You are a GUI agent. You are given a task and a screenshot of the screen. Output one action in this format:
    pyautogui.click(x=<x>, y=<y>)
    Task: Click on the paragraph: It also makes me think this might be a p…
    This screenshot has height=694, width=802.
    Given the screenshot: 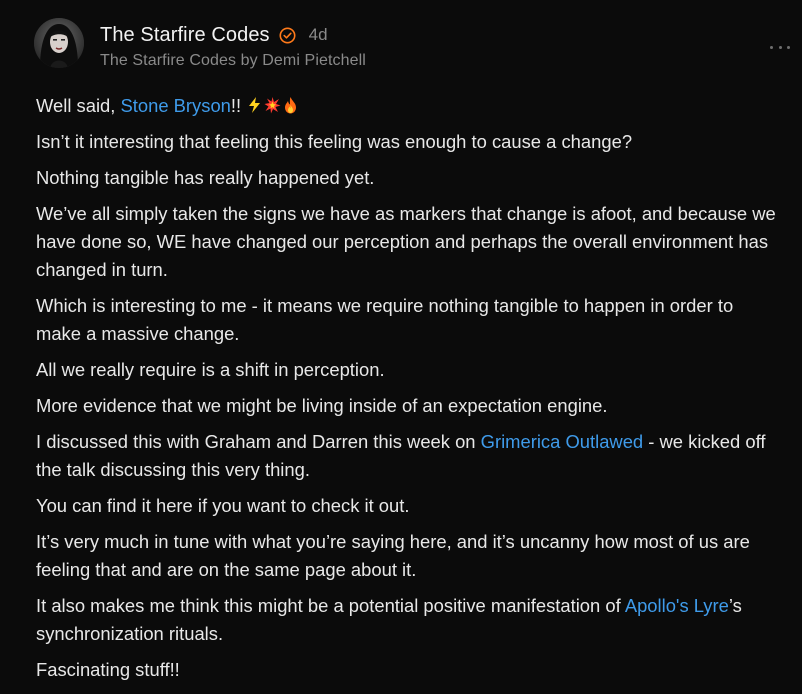 What is the action you would take?
    pyautogui.click(x=406, y=620)
    